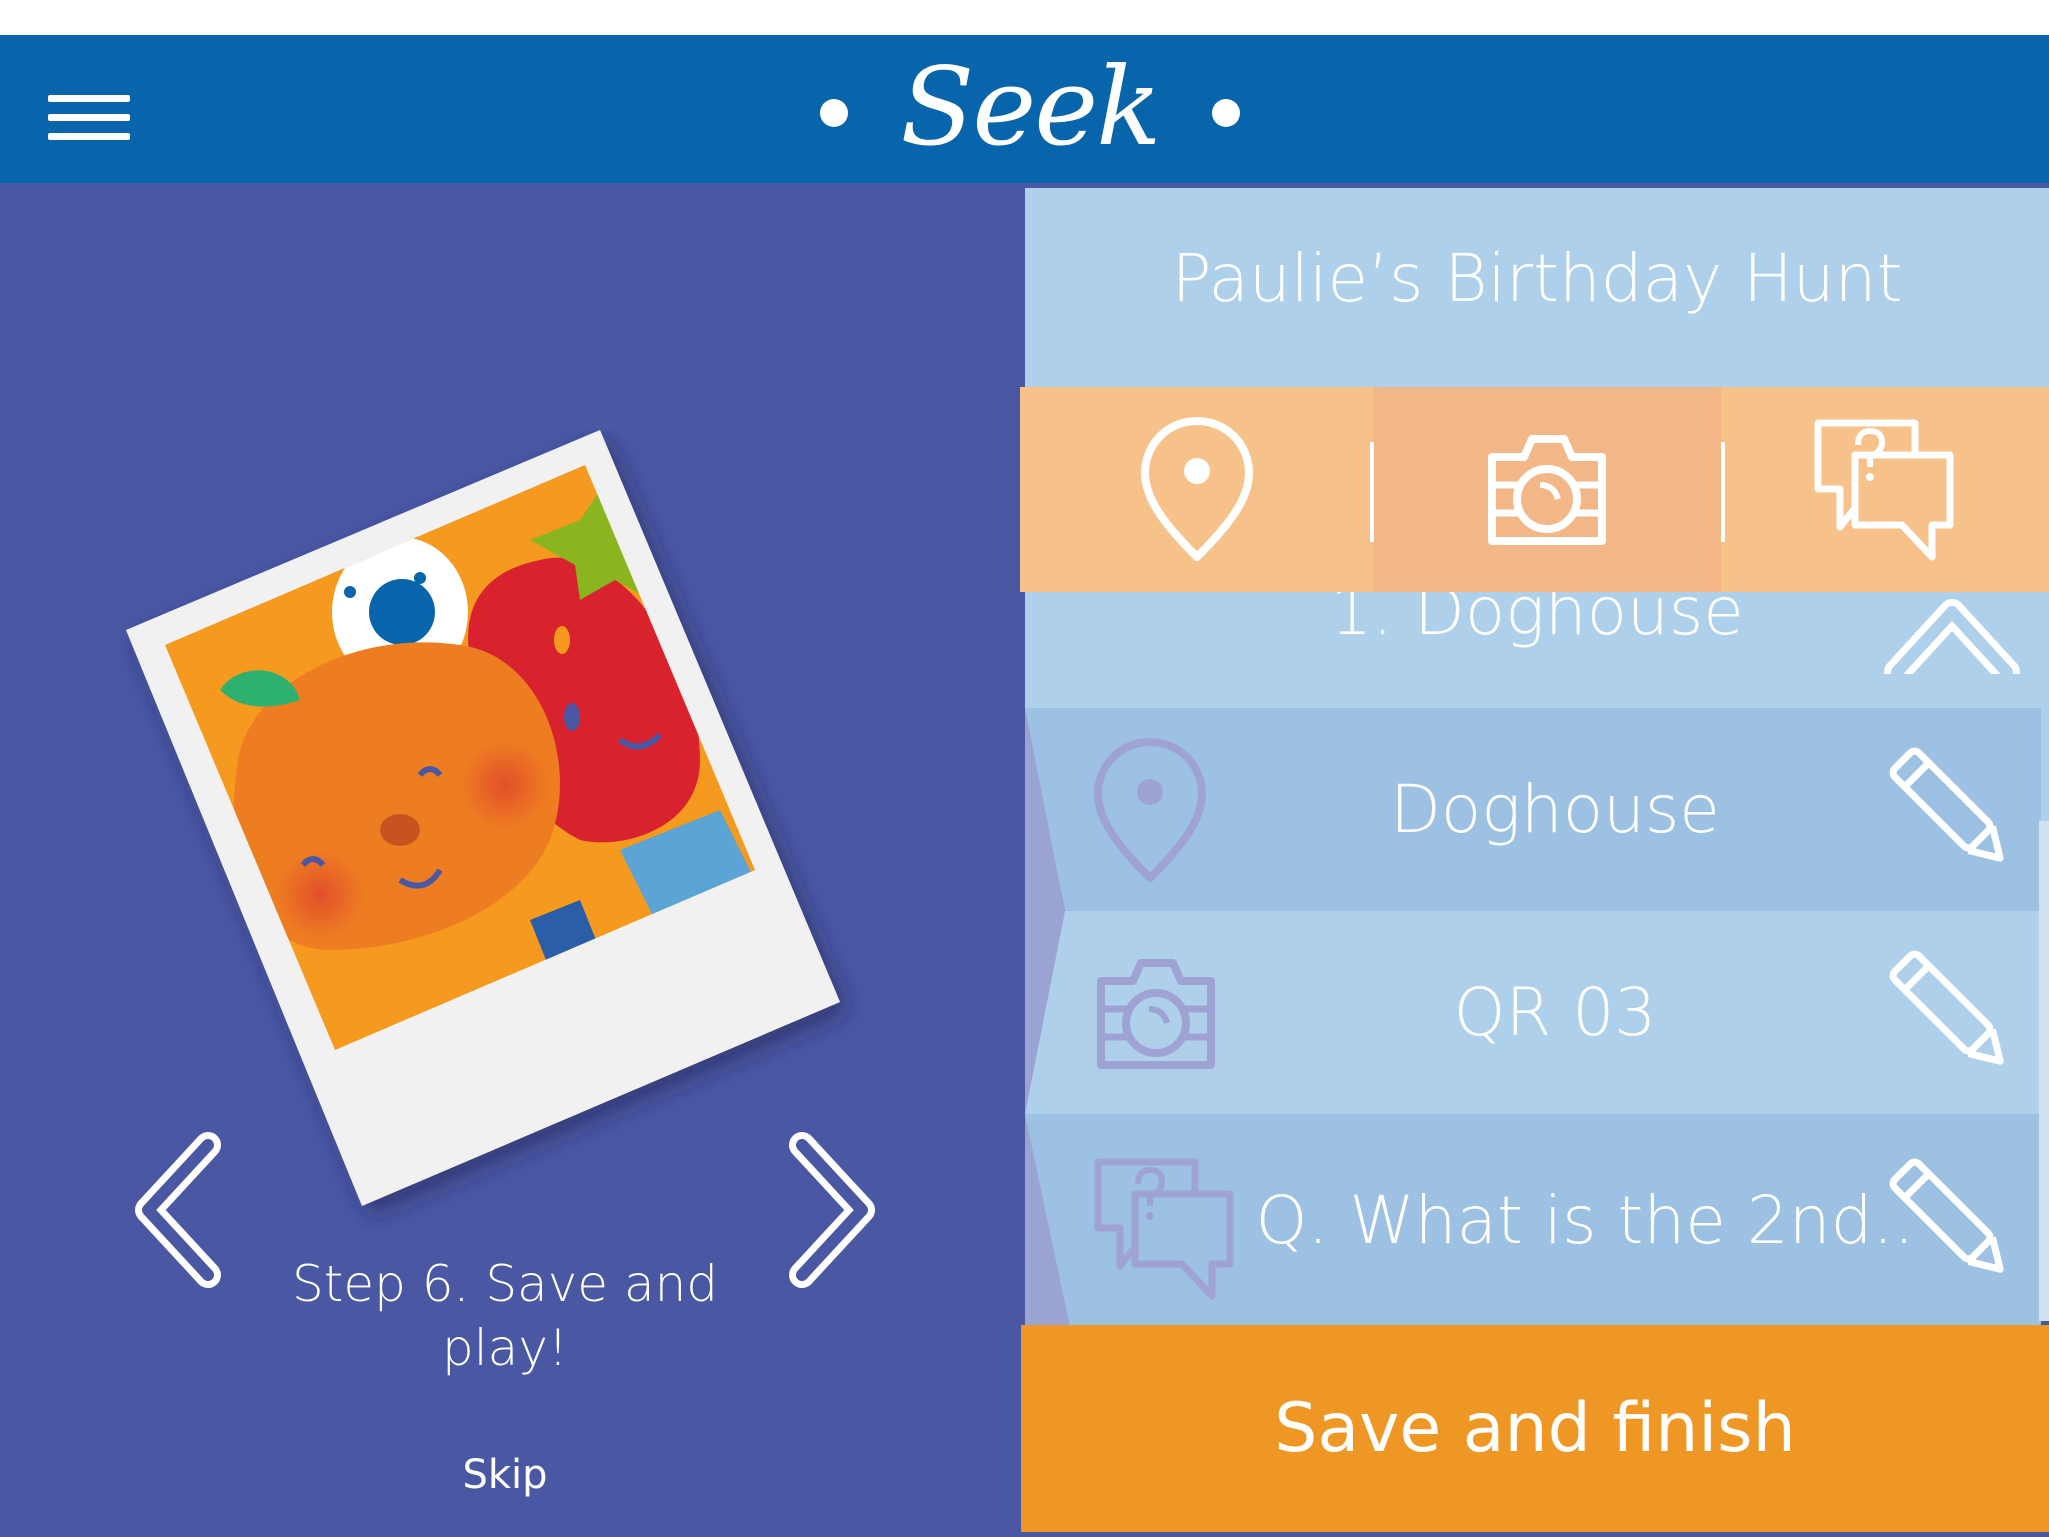 The image size is (2049, 1537). I want to click on previous-step-button, so click(183, 1210).